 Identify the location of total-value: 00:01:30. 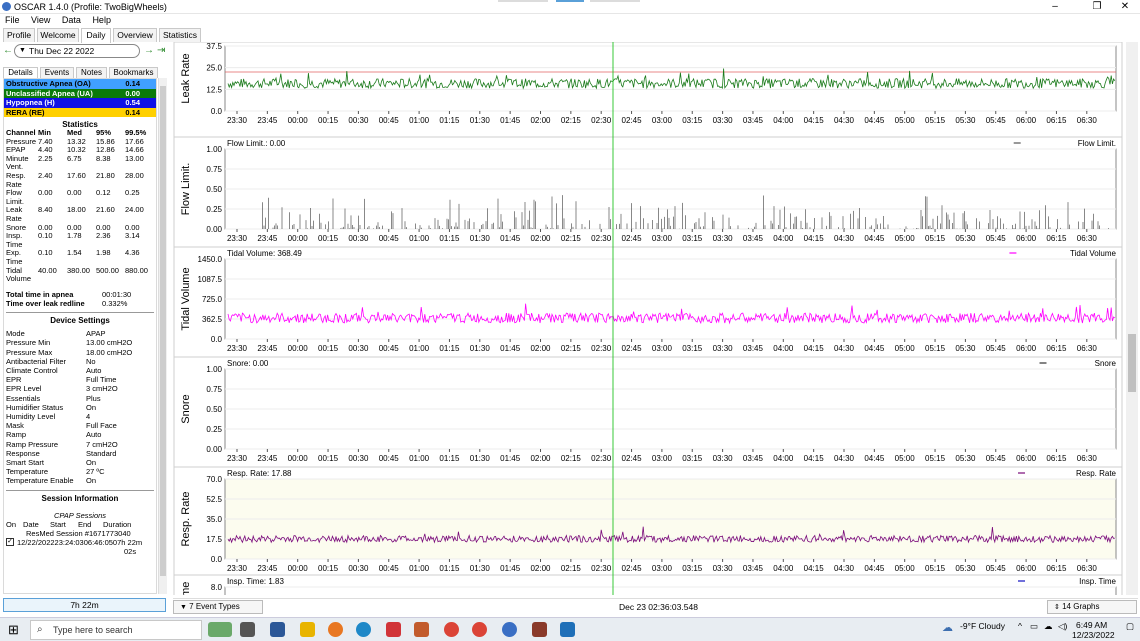
(117, 294).